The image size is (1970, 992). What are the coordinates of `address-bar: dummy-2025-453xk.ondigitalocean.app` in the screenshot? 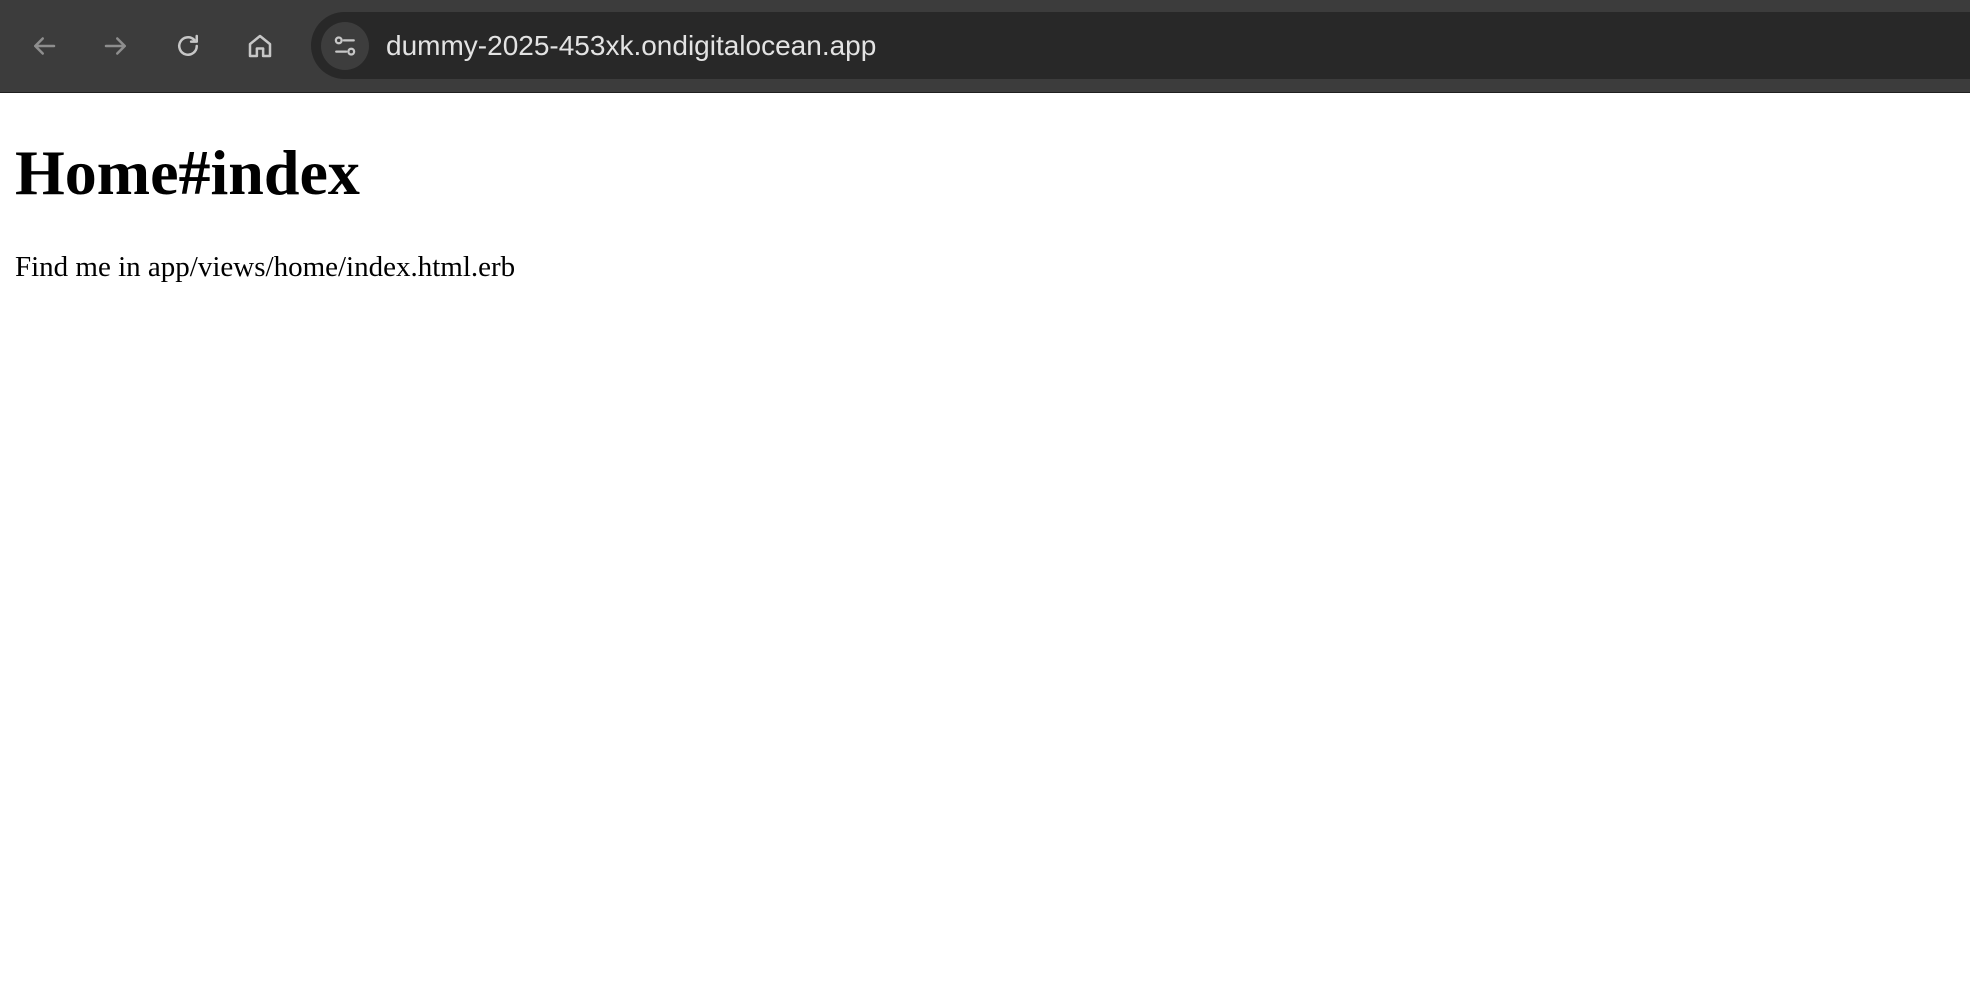 It's located at (1140, 45).